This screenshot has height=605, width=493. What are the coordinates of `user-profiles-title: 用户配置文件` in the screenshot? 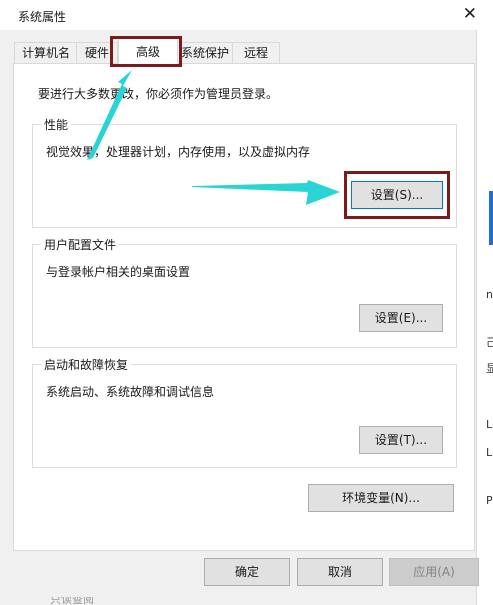 It's located at (80, 244).